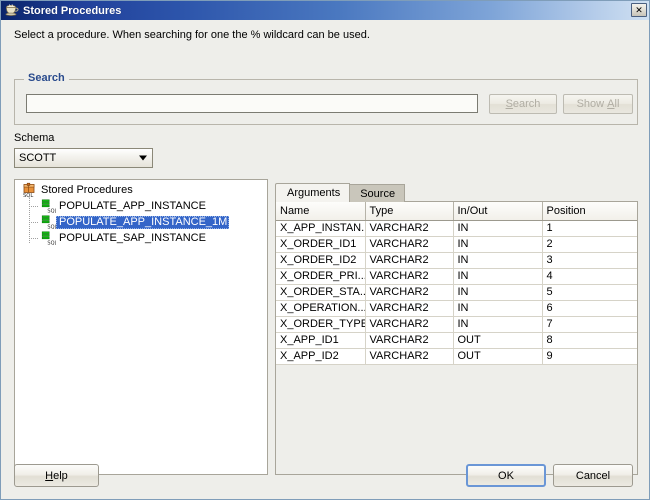 The image size is (650, 500). I want to click on table-header-row: Name Type In/Out Position, so click(456, 211).